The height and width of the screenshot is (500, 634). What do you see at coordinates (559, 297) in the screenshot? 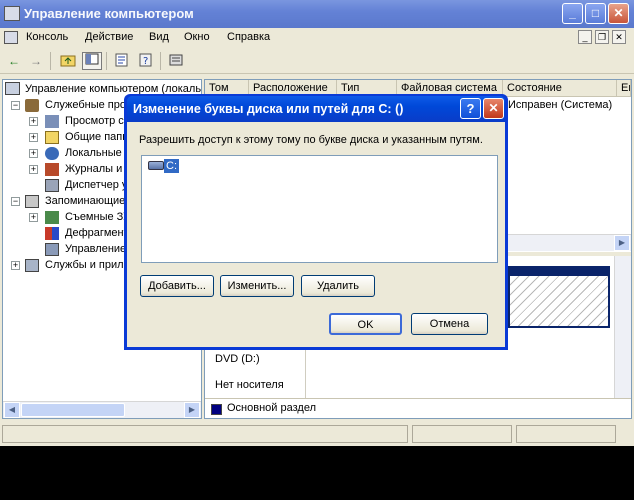
I see `partition-block` at bounding box center [559, 297].